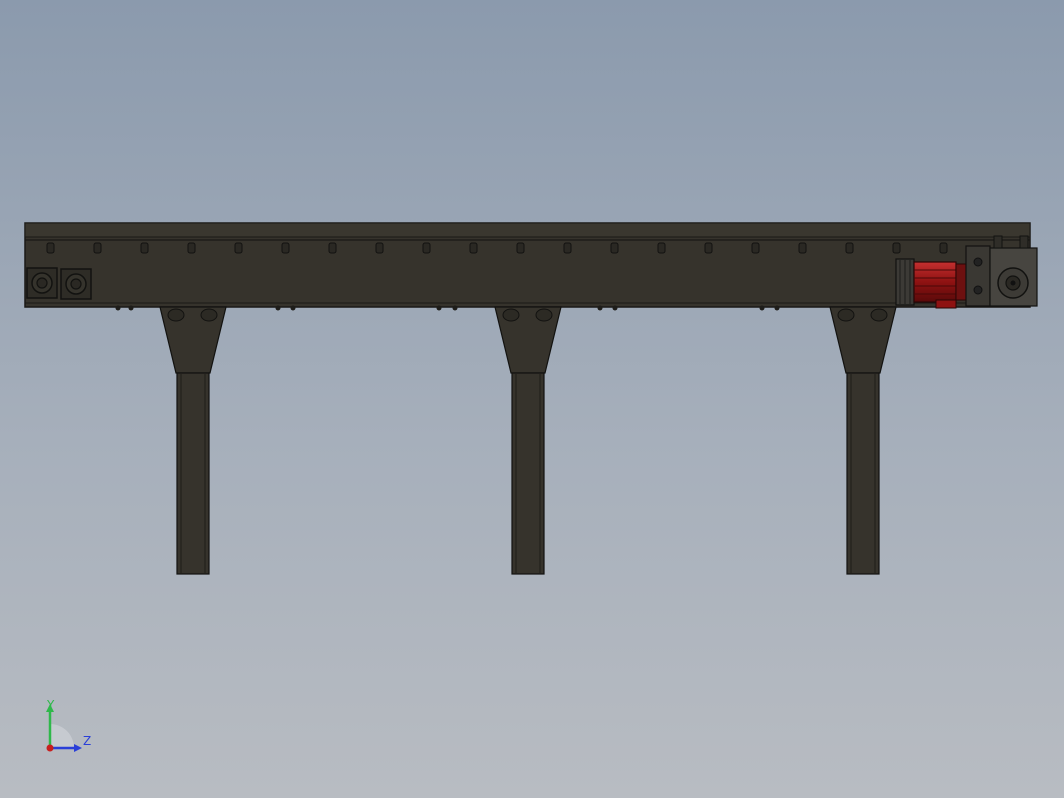 The width and height of the screenshot is (1064, 798). I want to click on tail-sprocket-right, so click(76, 284).